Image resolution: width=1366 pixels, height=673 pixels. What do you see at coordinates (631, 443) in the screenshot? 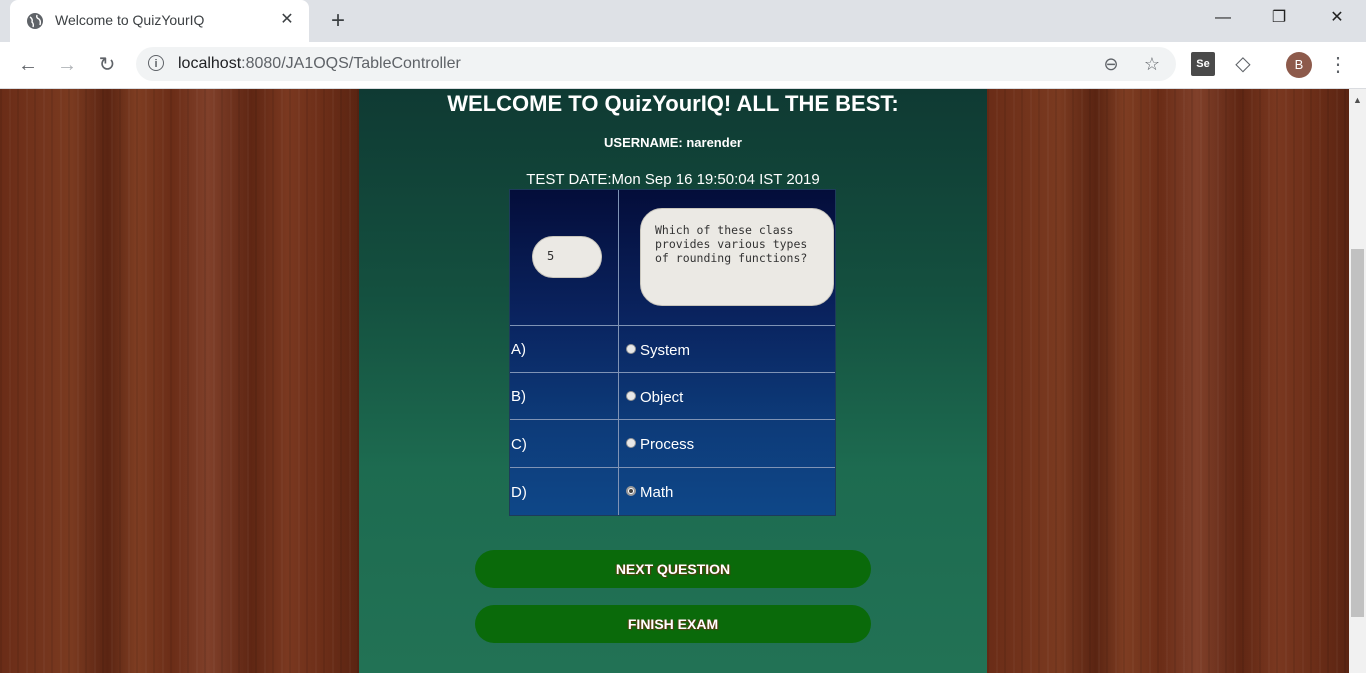
I see `option-radio-c` at bounding box center [631, 443].